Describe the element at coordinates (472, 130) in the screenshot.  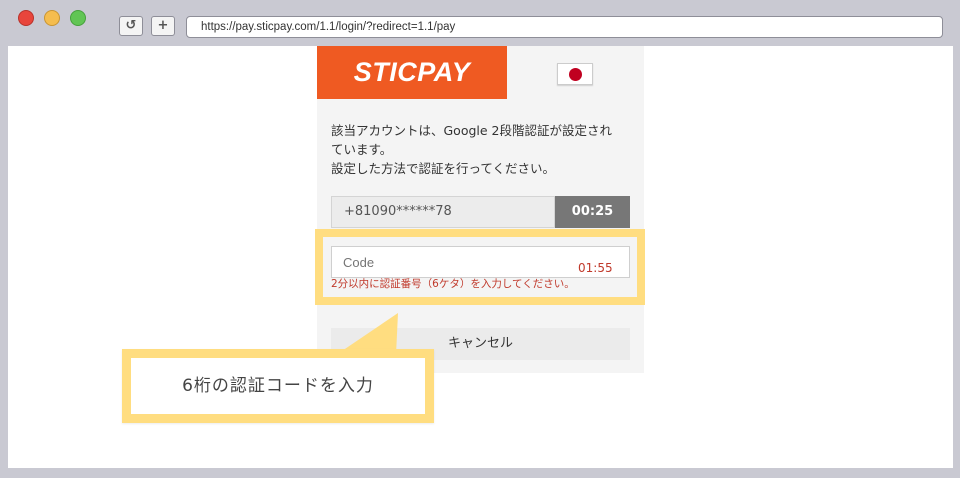
I see `message-line: 該当アカウントは、Google 2段階認証が設定され` at that location.